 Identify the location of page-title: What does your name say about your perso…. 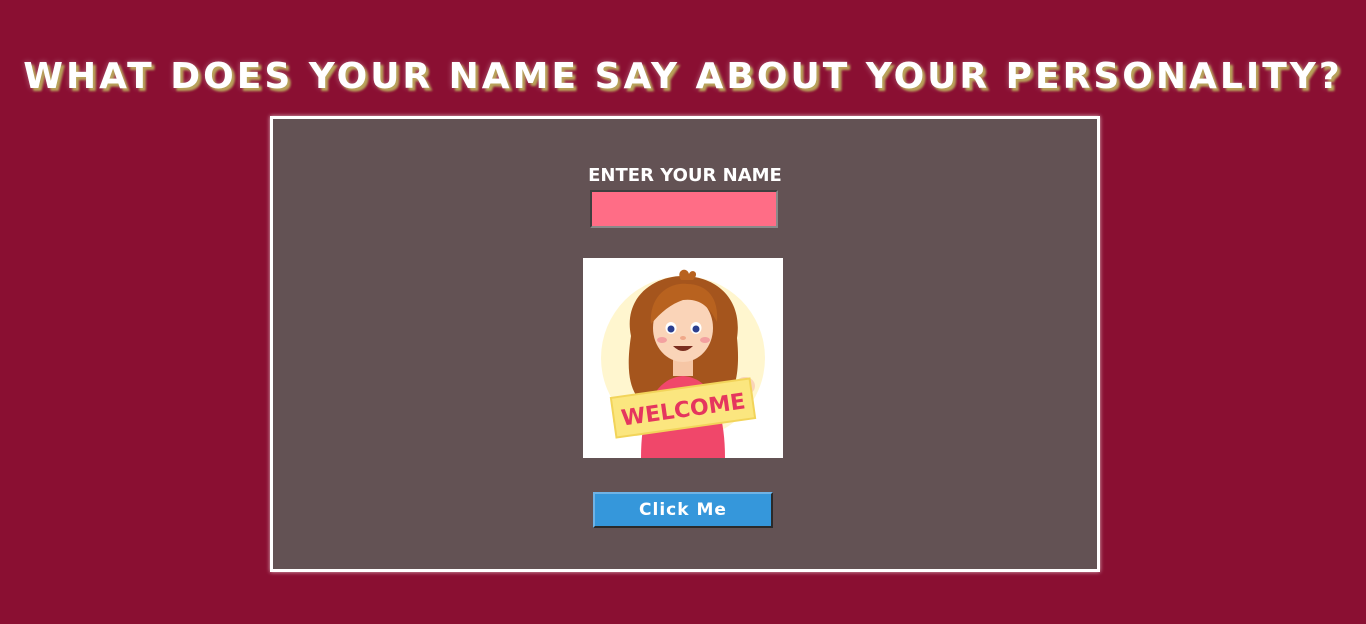
(683, 76).